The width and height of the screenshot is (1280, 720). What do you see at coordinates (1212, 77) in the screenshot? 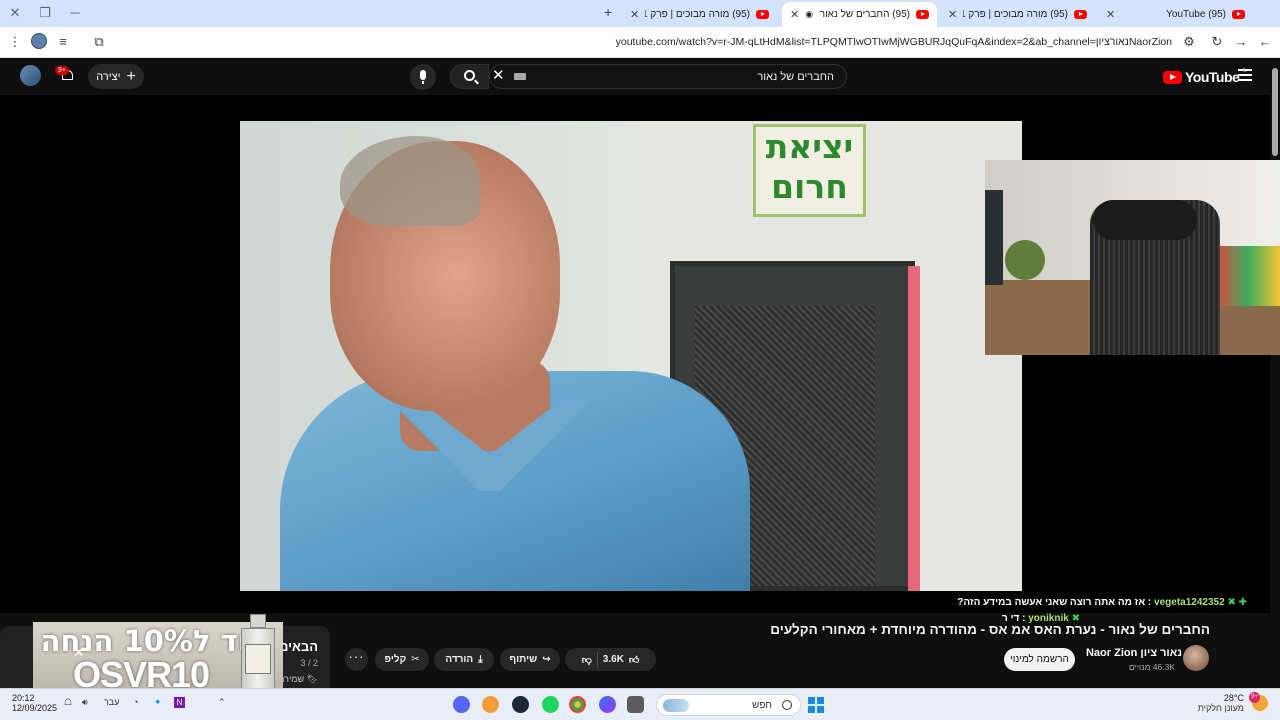
I see `logo-text: YouTube` at bounding box center [1212, 77].